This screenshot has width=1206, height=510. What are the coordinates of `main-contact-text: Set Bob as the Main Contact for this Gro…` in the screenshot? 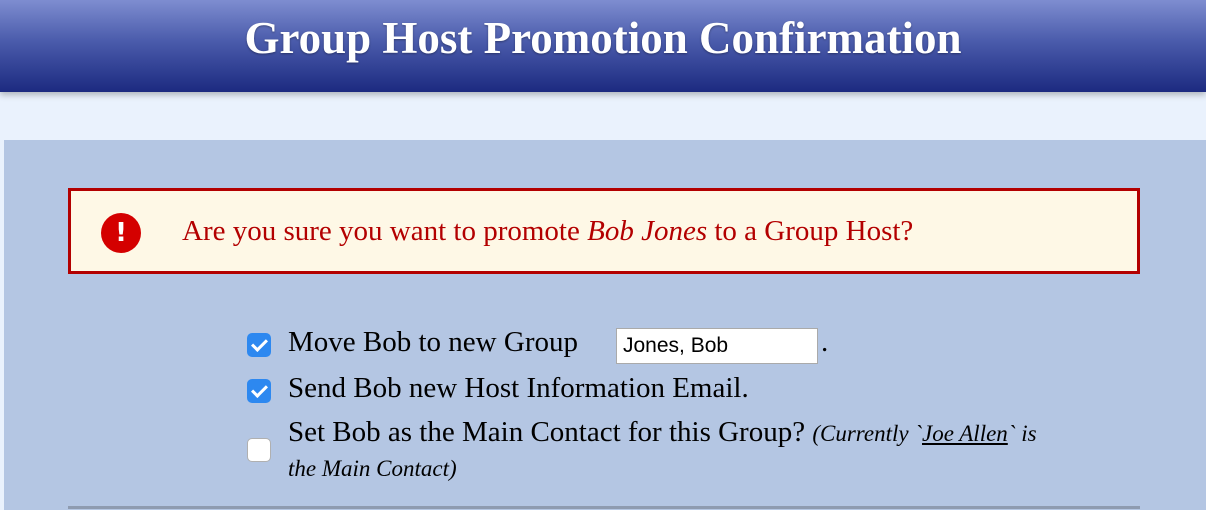 It's located at (547, 432).